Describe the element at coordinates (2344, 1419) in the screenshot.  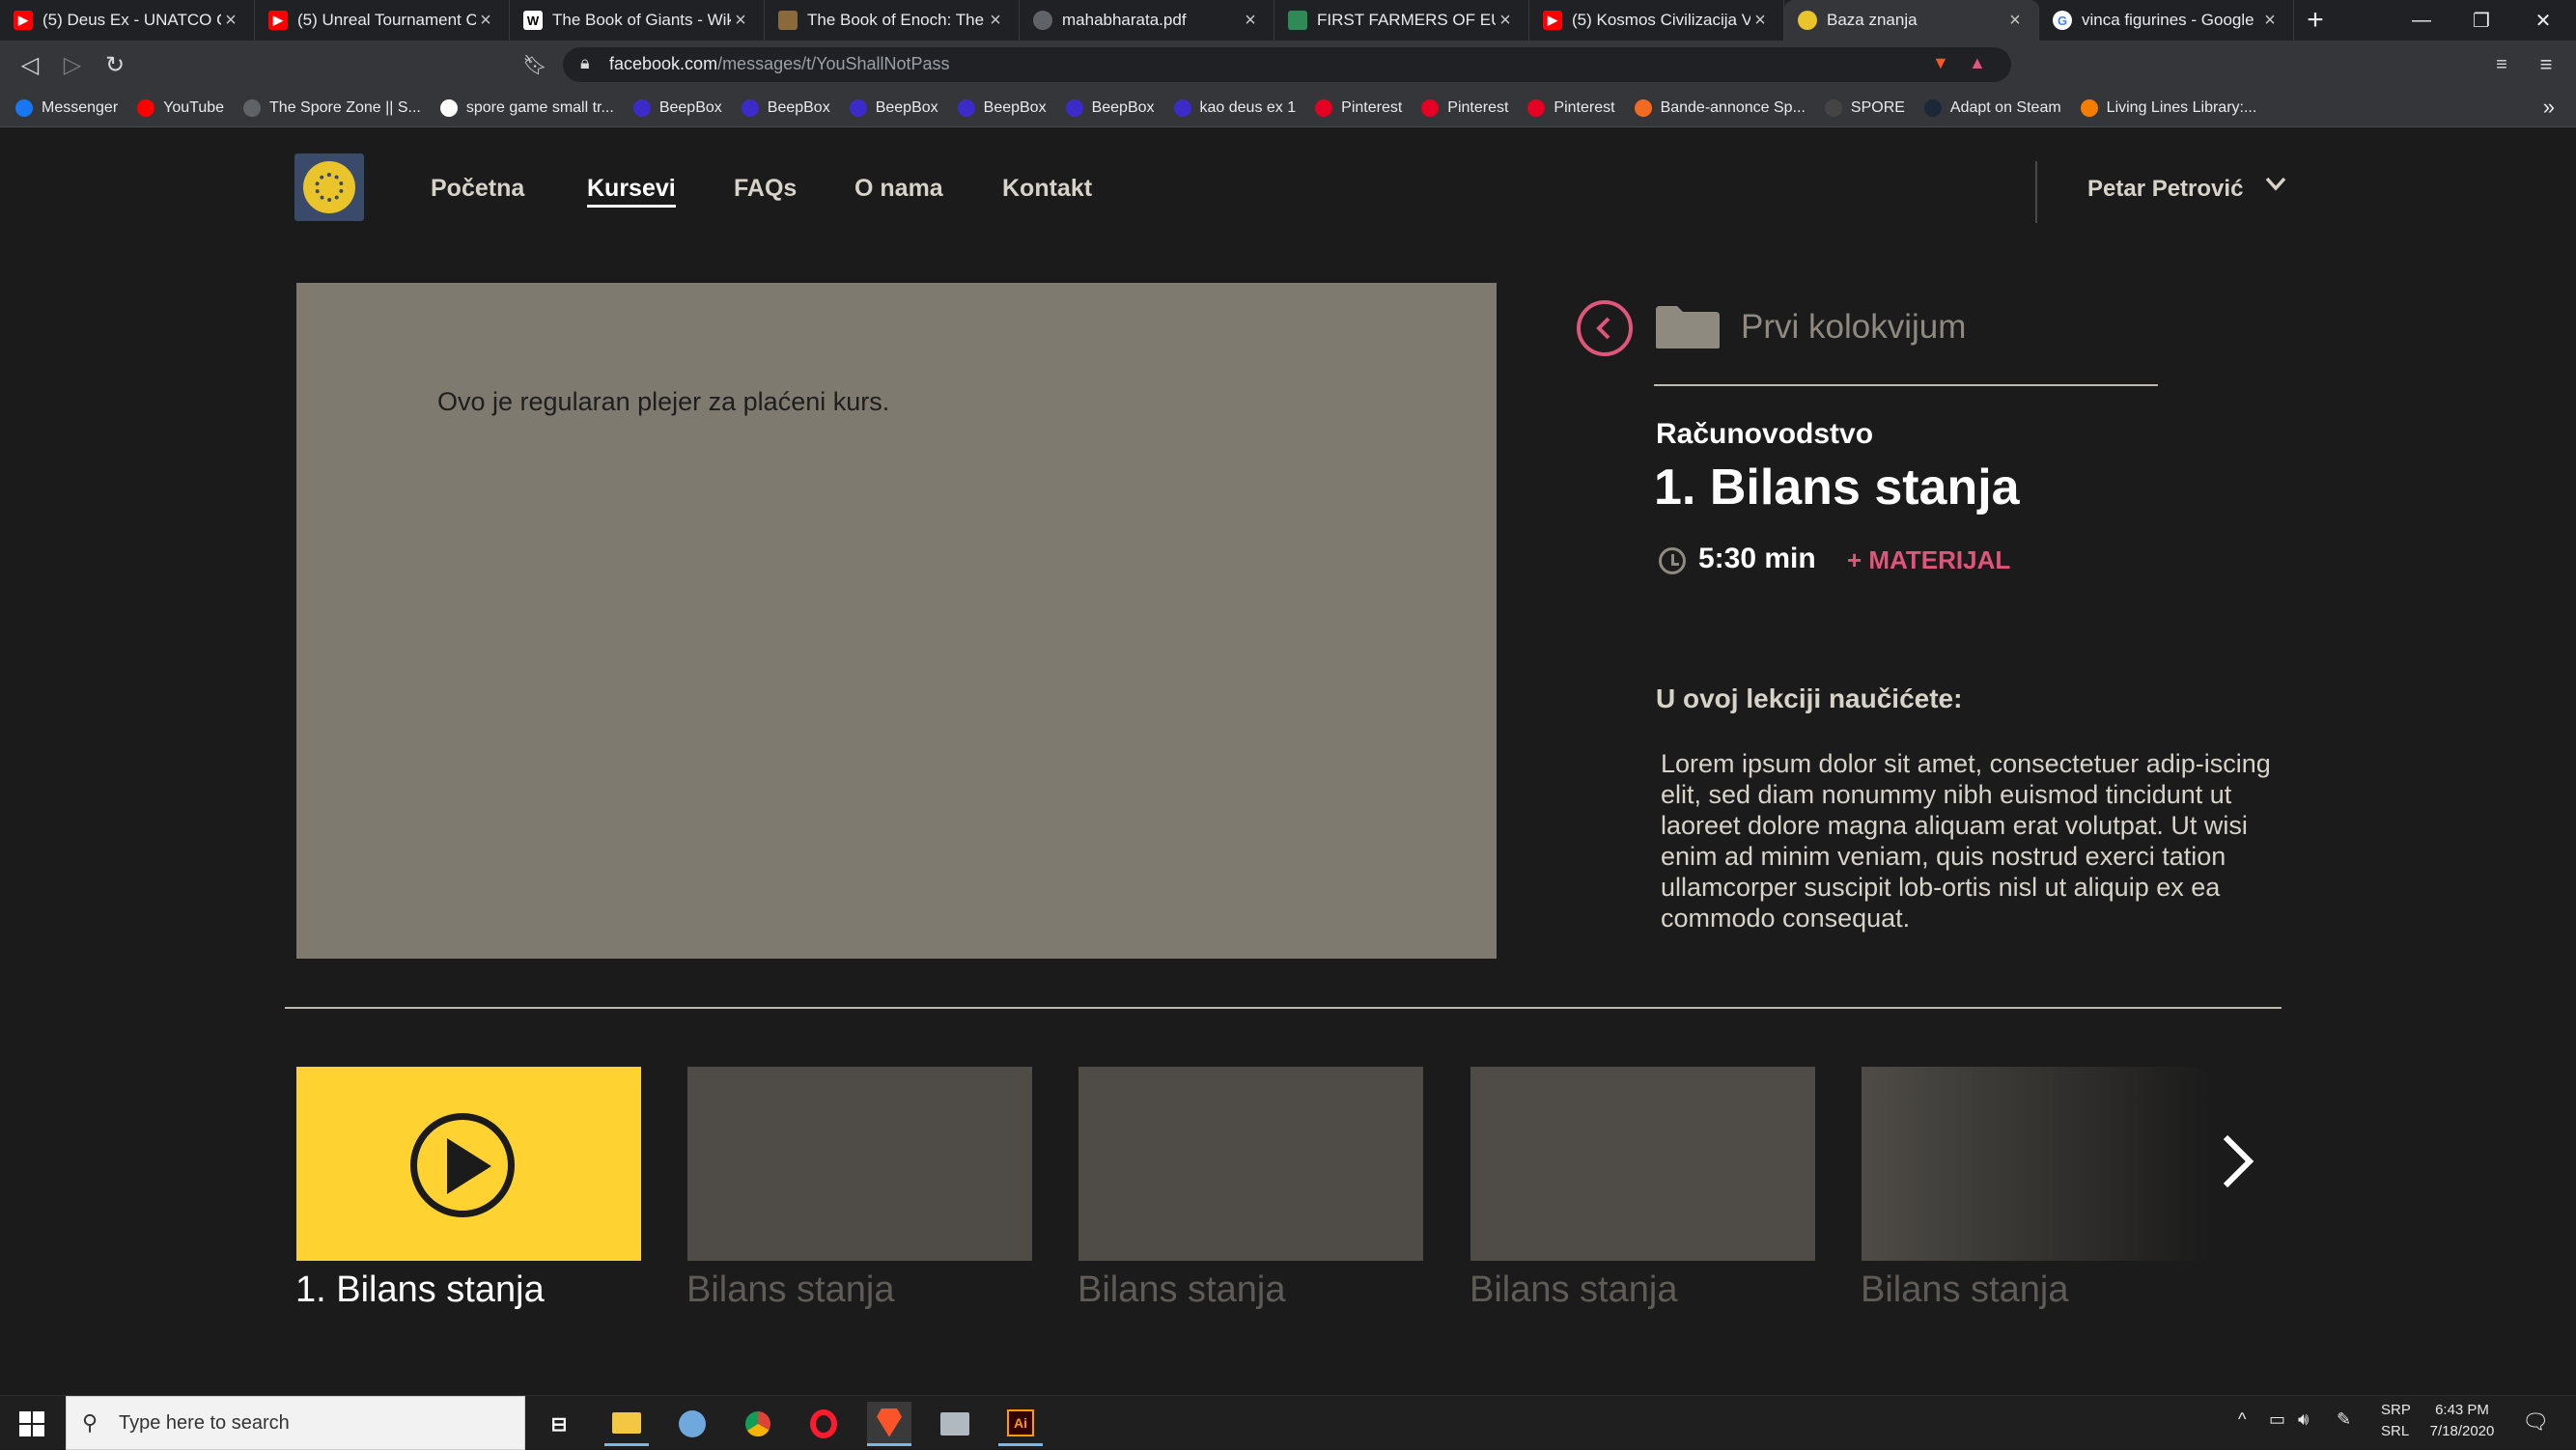
I see `pen-icon: ✎` at that location.